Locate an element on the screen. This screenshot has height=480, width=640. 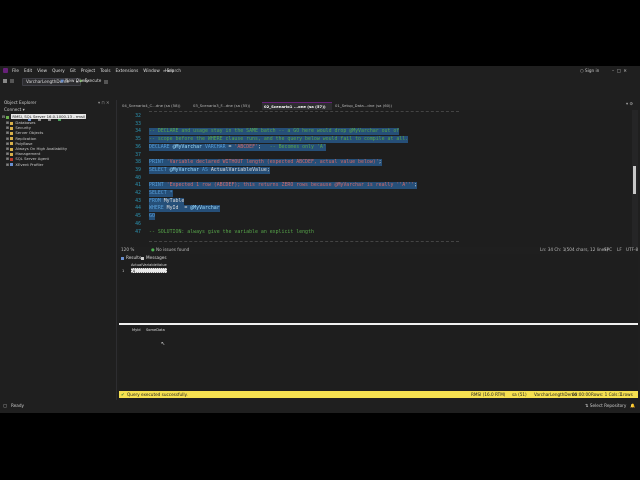
code-text: WHERE MyId = @MyVarchar is located at coordinates (184, 209).